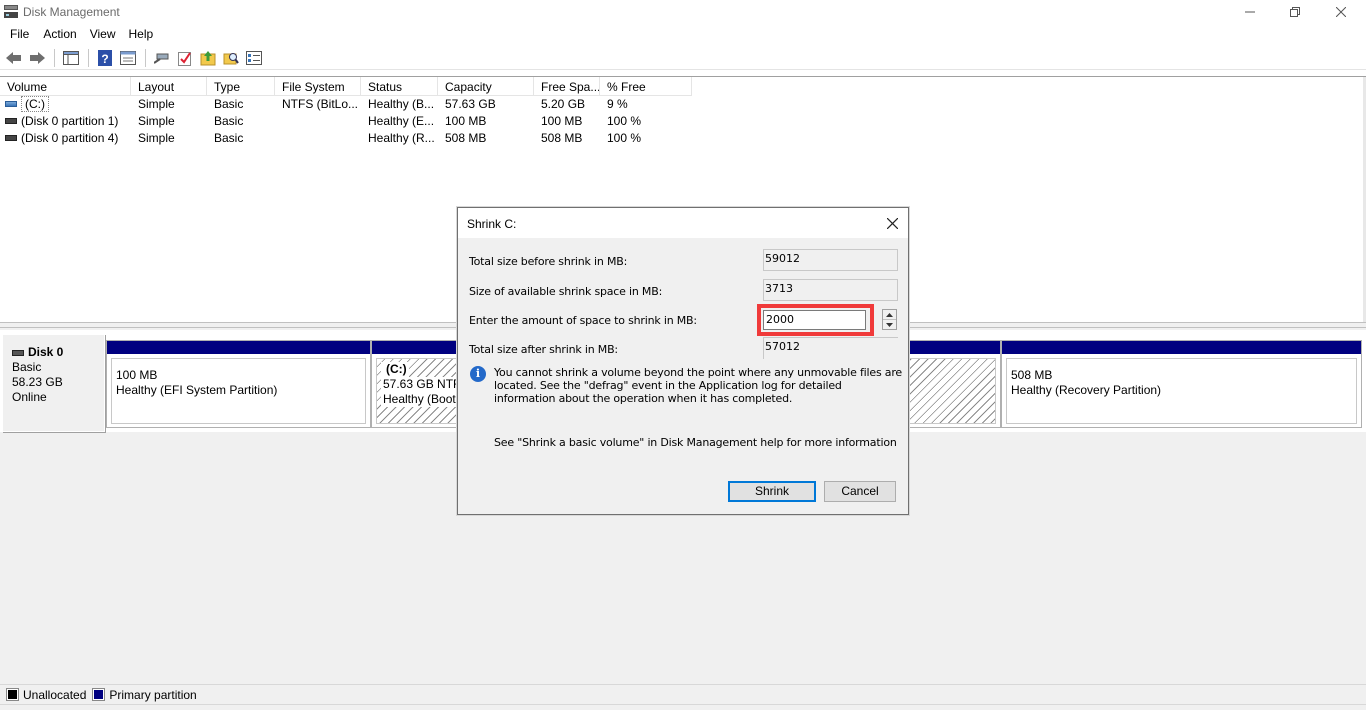 The image size is (1366, 710). I want to click on console-tree-icon, so click(71, 57).